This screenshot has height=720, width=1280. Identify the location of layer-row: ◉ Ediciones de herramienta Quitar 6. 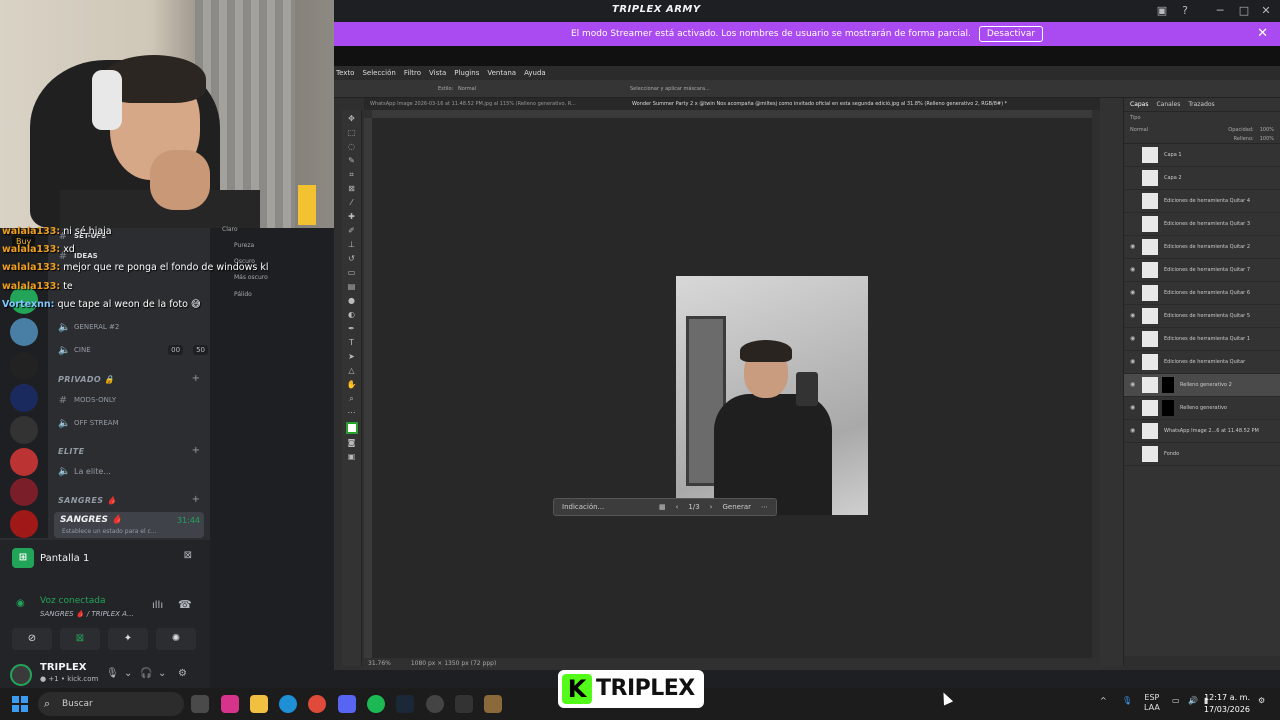
(1202, 293).